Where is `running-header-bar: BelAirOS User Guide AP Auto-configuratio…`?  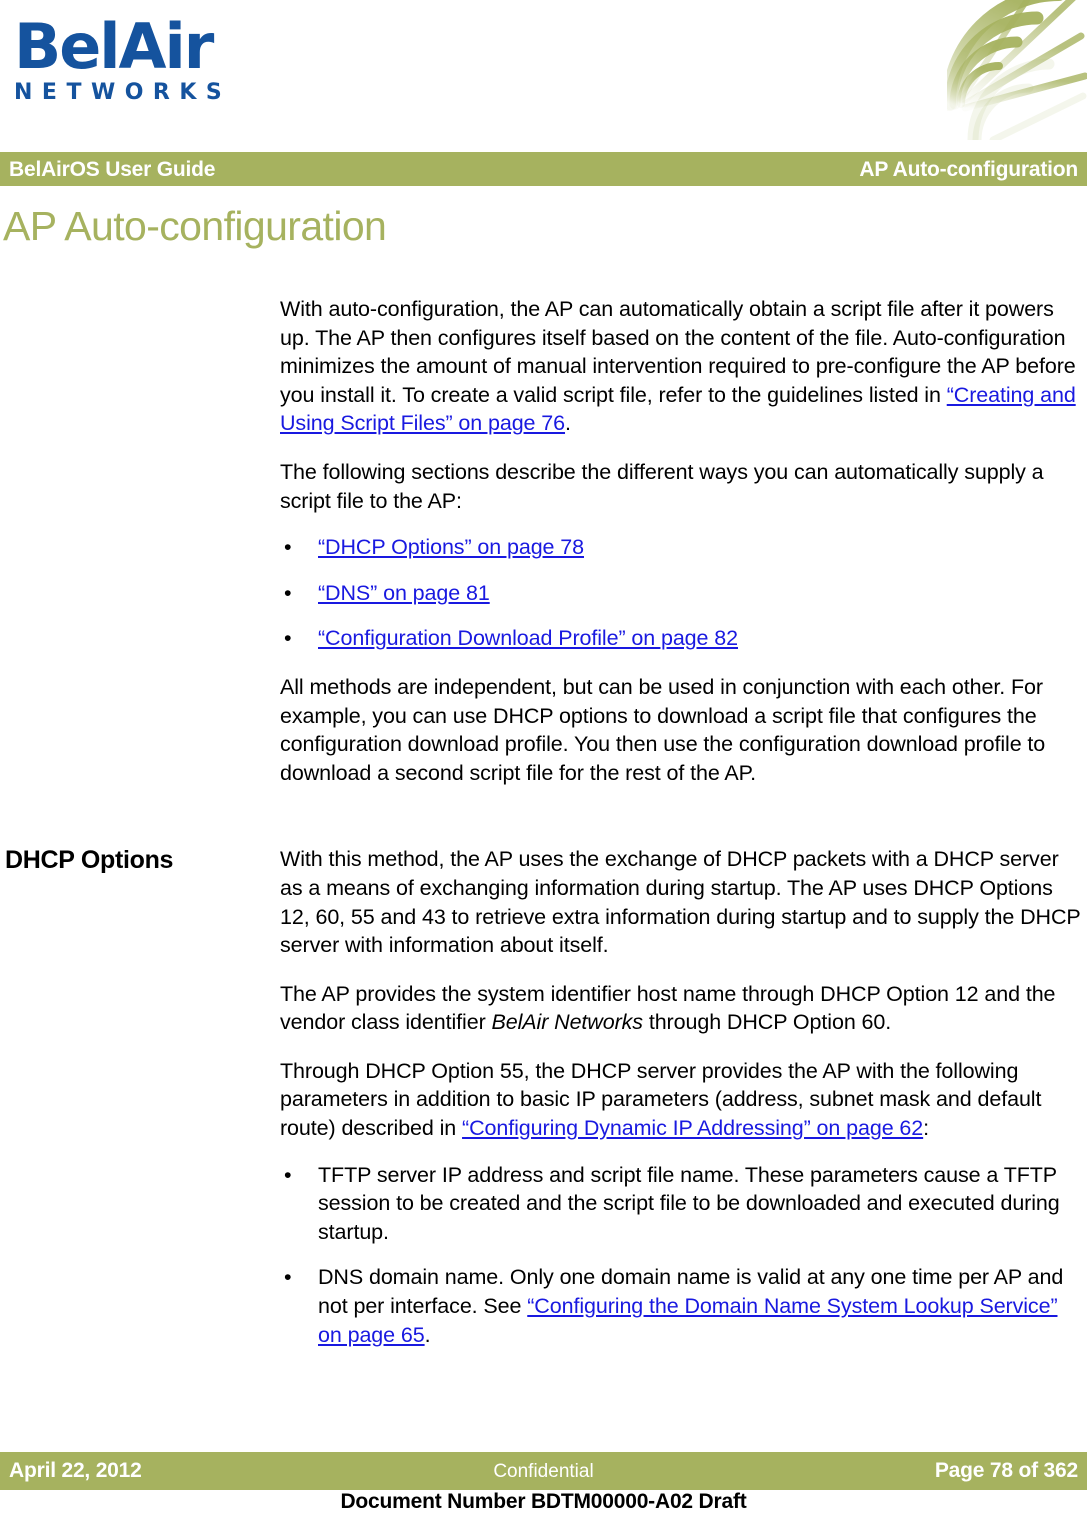 running-header-bar: BelAirOS User Guide AP Auto-configuratio… is located at coordinates (543, 169).